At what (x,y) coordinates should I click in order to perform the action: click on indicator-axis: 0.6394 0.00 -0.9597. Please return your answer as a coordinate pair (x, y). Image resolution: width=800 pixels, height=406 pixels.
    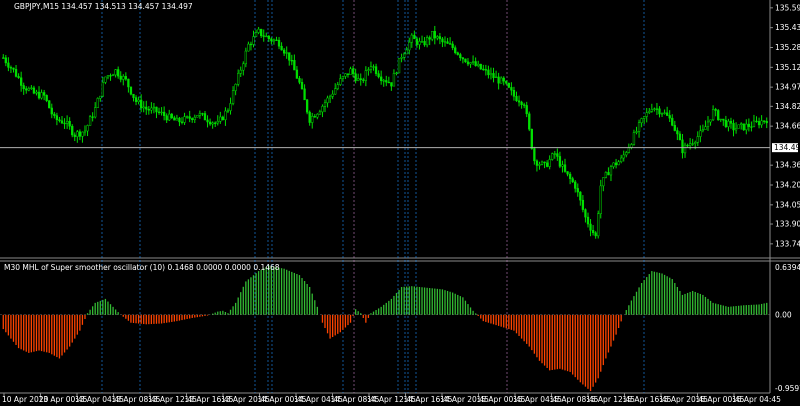
    Looking at the image, I should click on (787, 328).